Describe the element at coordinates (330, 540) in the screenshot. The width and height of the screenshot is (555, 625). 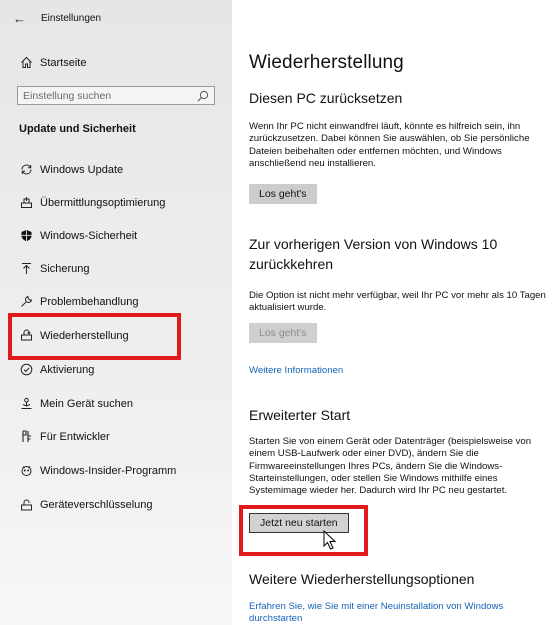
I see `mouse-cursor-icon` at that location.